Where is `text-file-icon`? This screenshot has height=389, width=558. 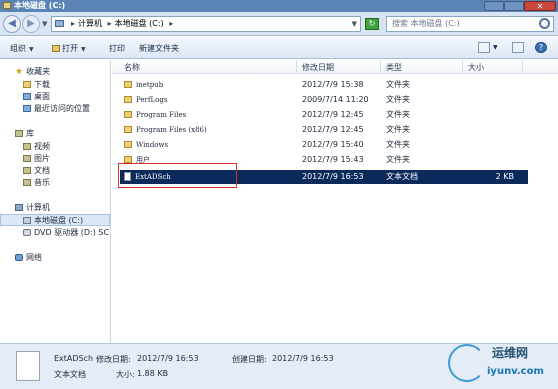
text-file-icon is located at coordinates (28, 366).